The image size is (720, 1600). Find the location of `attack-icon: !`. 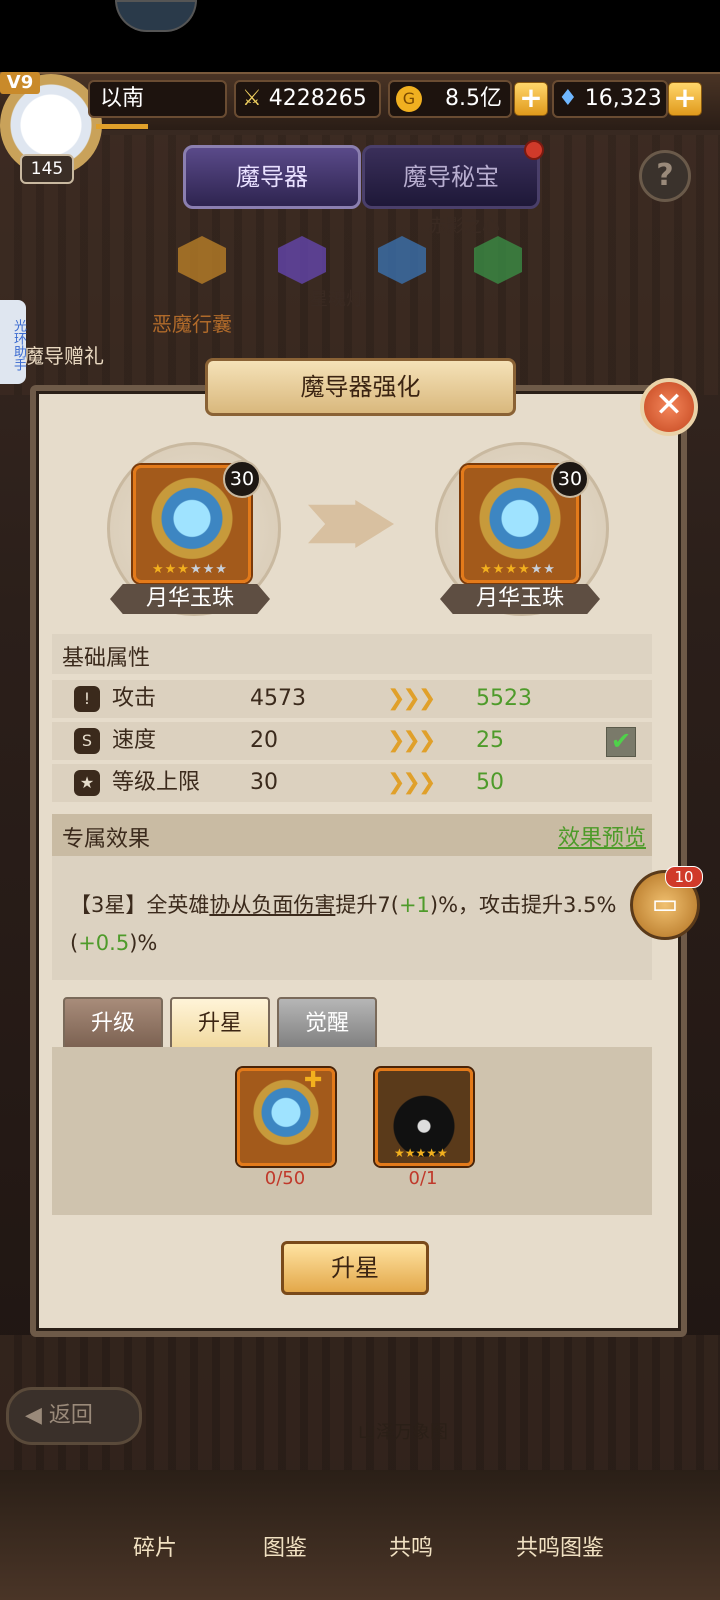

attack-icon: ! is located at coordinates (87, 699).